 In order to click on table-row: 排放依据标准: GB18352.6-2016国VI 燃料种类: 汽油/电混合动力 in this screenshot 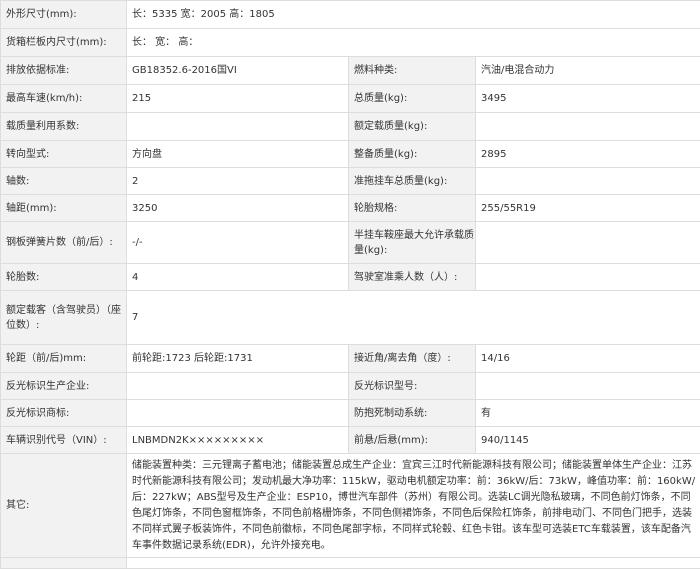, I will do `click(350, 71)`.